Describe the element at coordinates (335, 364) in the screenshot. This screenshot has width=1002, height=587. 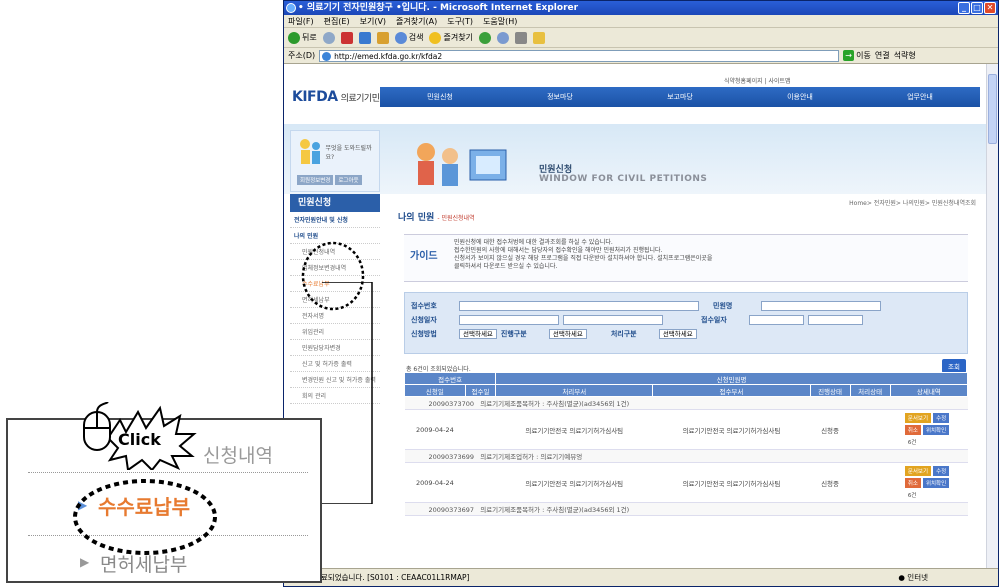
I see `side-nav-item: 신고 및 허가증 출력` at that location.